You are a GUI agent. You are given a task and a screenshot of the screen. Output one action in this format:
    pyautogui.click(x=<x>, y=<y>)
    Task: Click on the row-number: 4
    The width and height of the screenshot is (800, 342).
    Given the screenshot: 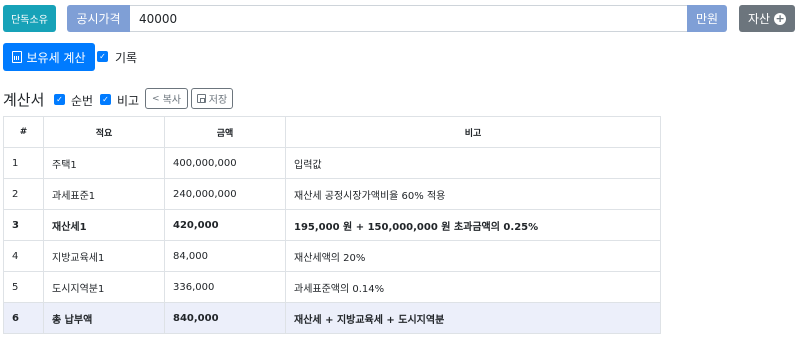 What is the action you would take?
    pyautogui.click(x=23, y=256)
    